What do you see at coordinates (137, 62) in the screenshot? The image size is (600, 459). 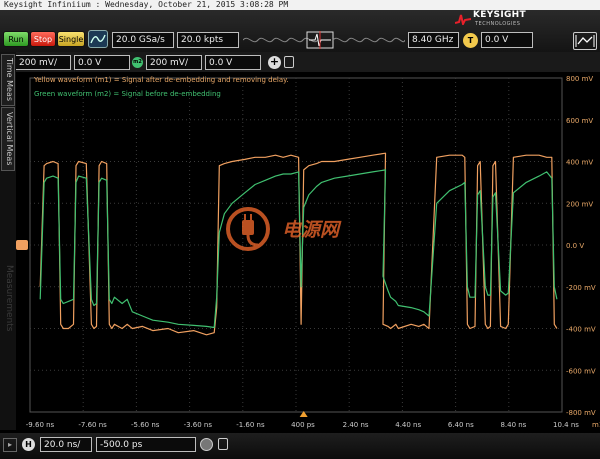 I see `m2-badge: m2` at bounding box center [137, 62].